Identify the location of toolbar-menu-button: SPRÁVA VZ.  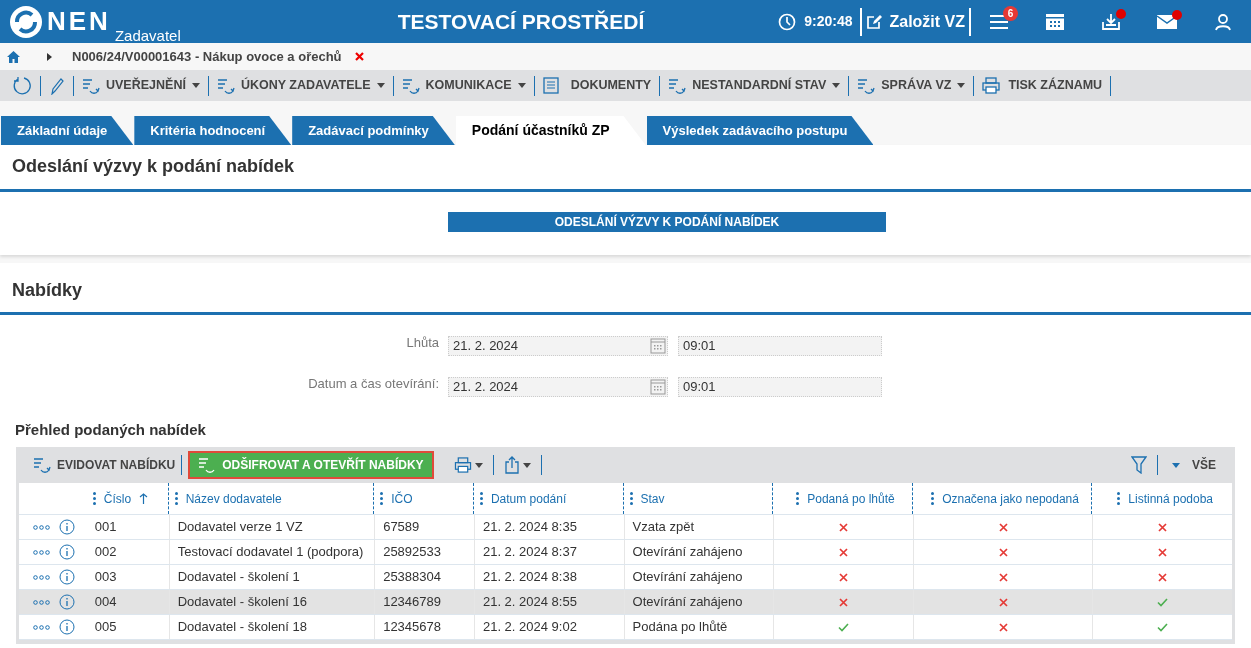
(911, 85).